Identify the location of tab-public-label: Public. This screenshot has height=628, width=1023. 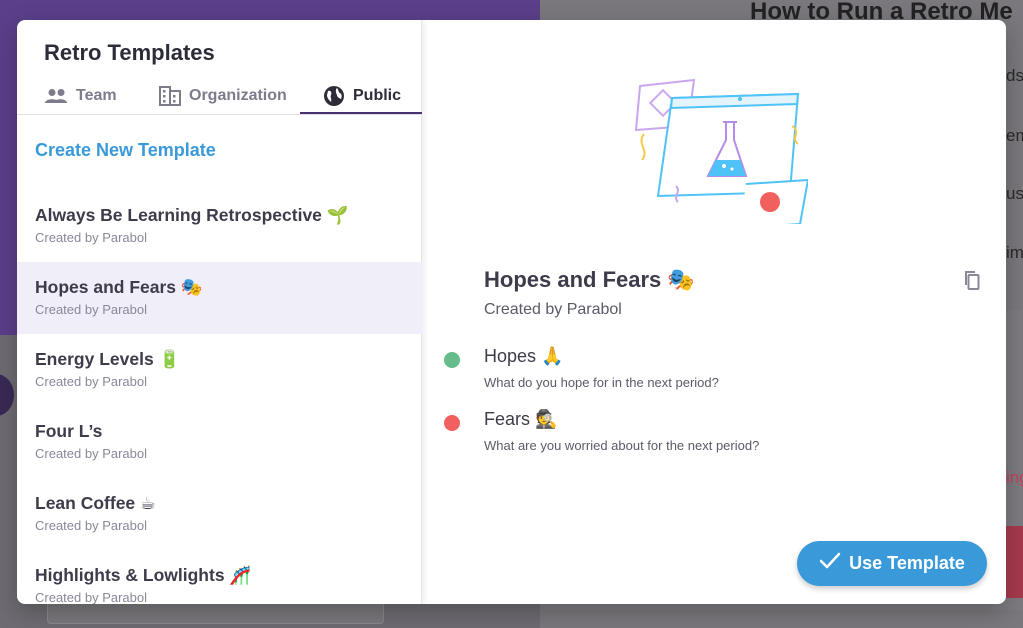
(377, 95).